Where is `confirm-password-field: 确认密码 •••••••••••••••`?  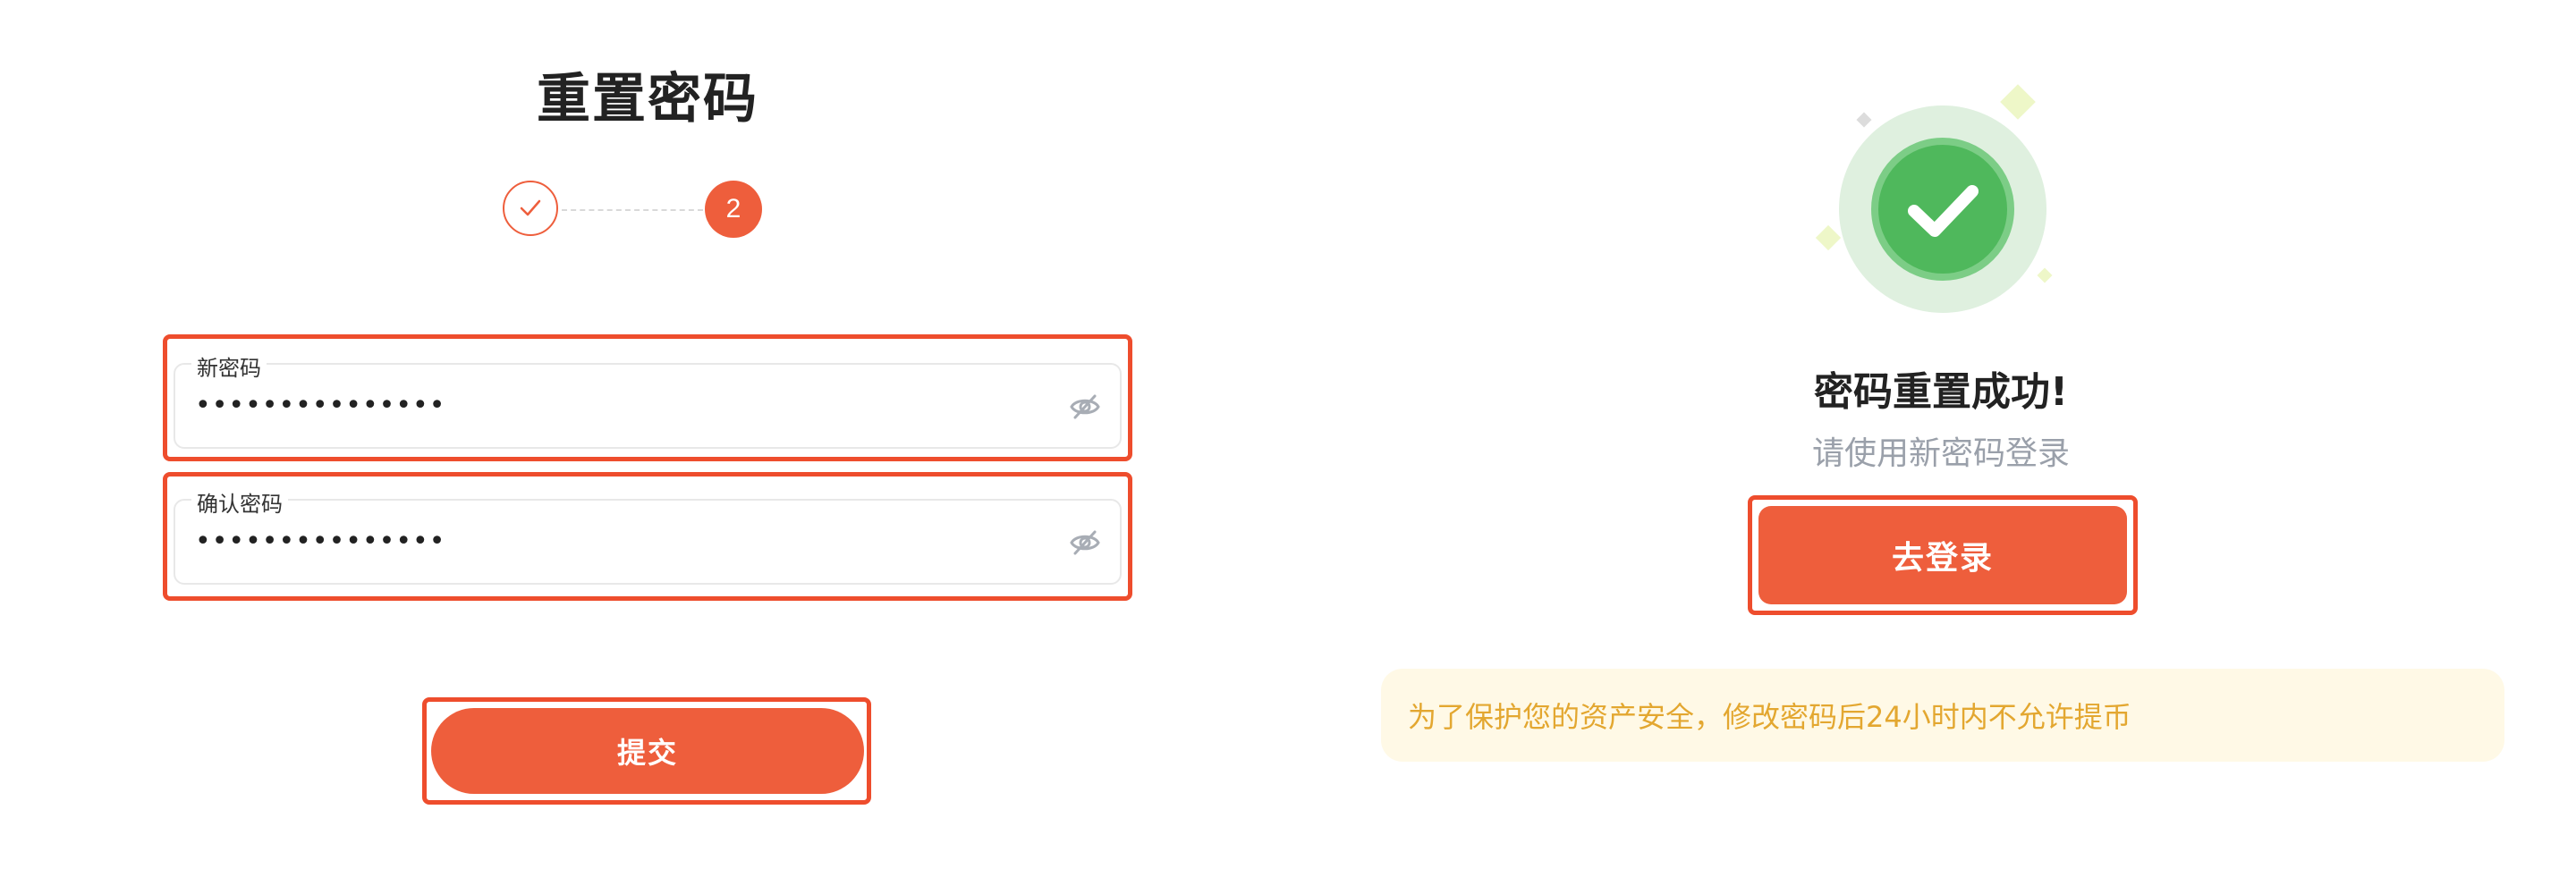
confirm-password-field: 确认密码 ••••••••••••••• is located at coordinates (648, 535).